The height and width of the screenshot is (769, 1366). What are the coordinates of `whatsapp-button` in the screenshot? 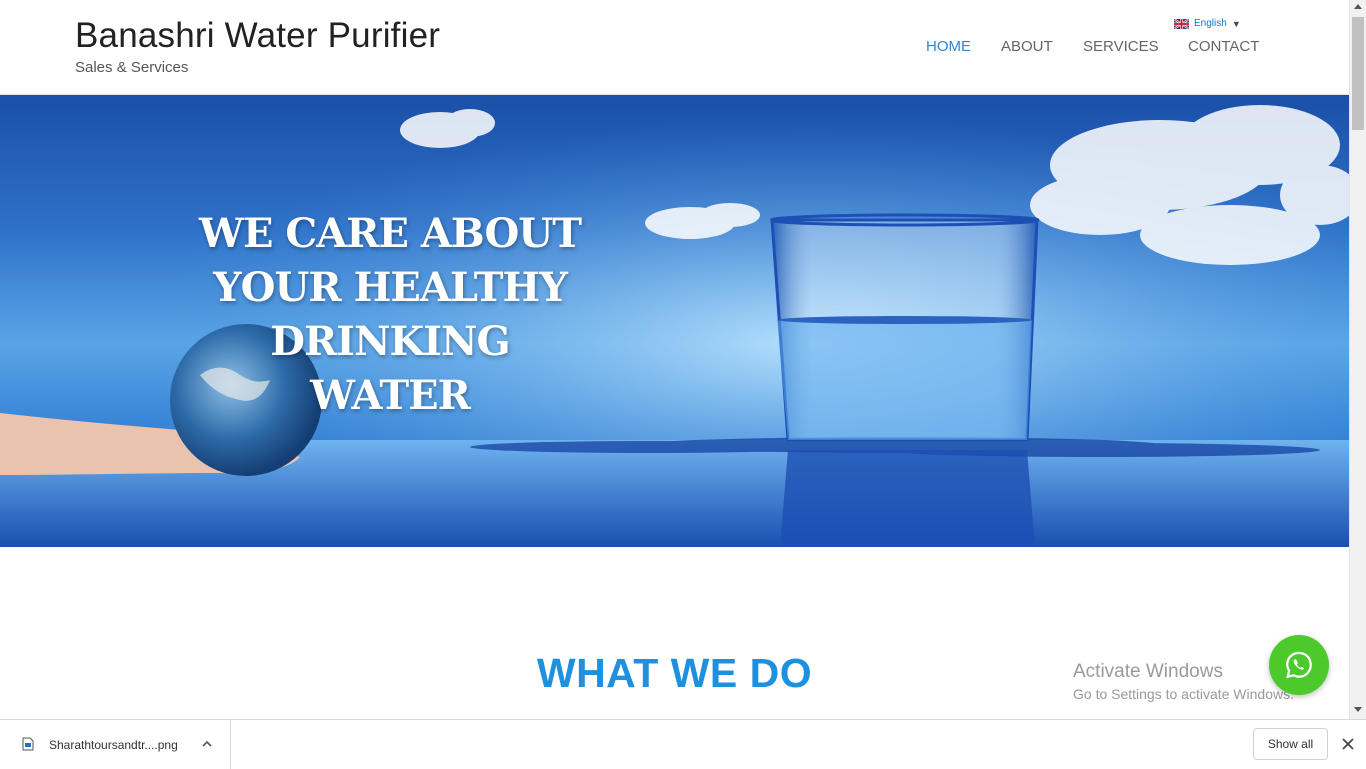 It's located at (1299, 665).